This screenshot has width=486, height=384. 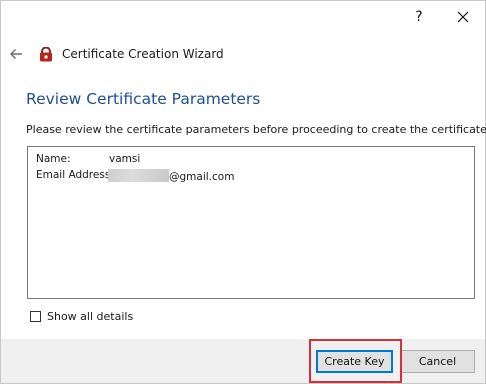 What do you see at coordinates (243, 361) in the screenshot?
I see `button-footer: Create Key Cancel` at bounding box center [243, 361].